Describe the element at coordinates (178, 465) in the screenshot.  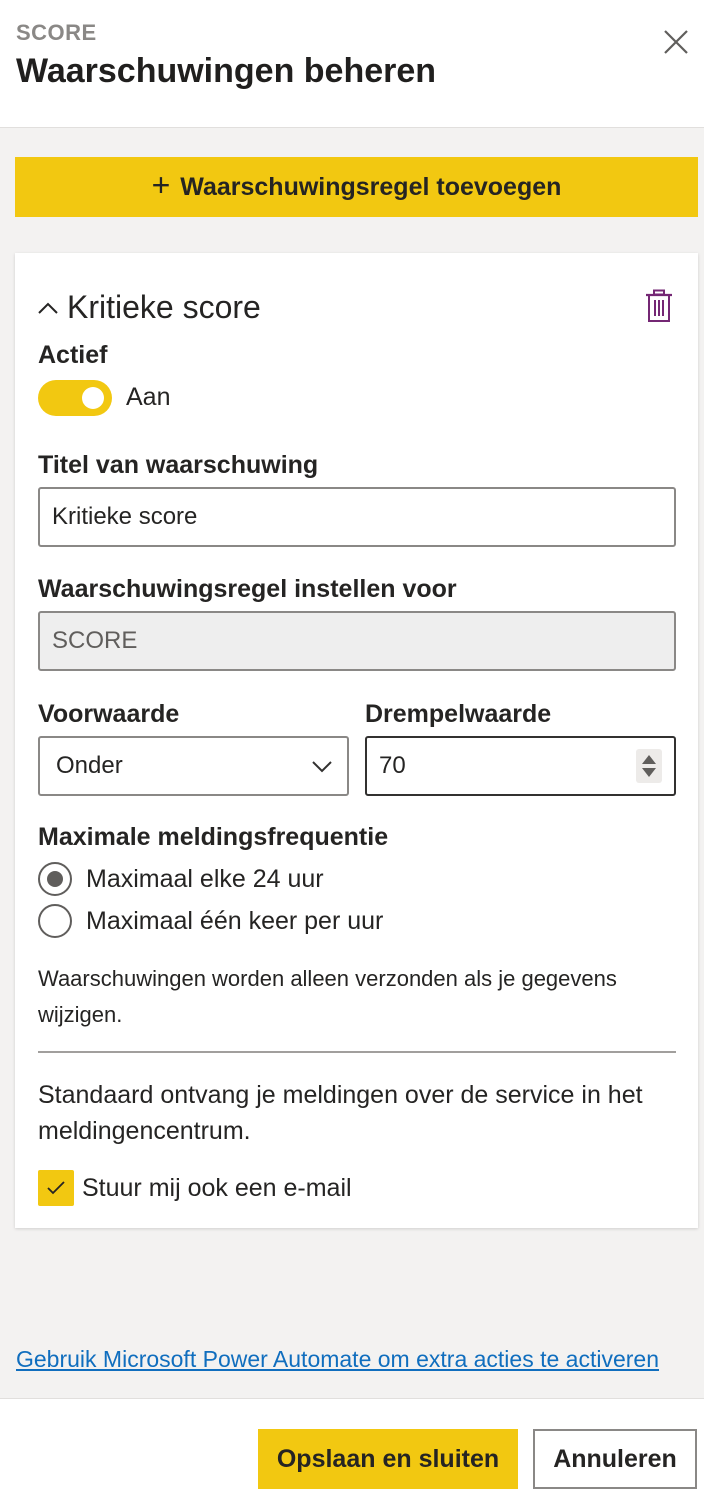
I see `alert-title-label: Titel van waarschuwing` at that location.